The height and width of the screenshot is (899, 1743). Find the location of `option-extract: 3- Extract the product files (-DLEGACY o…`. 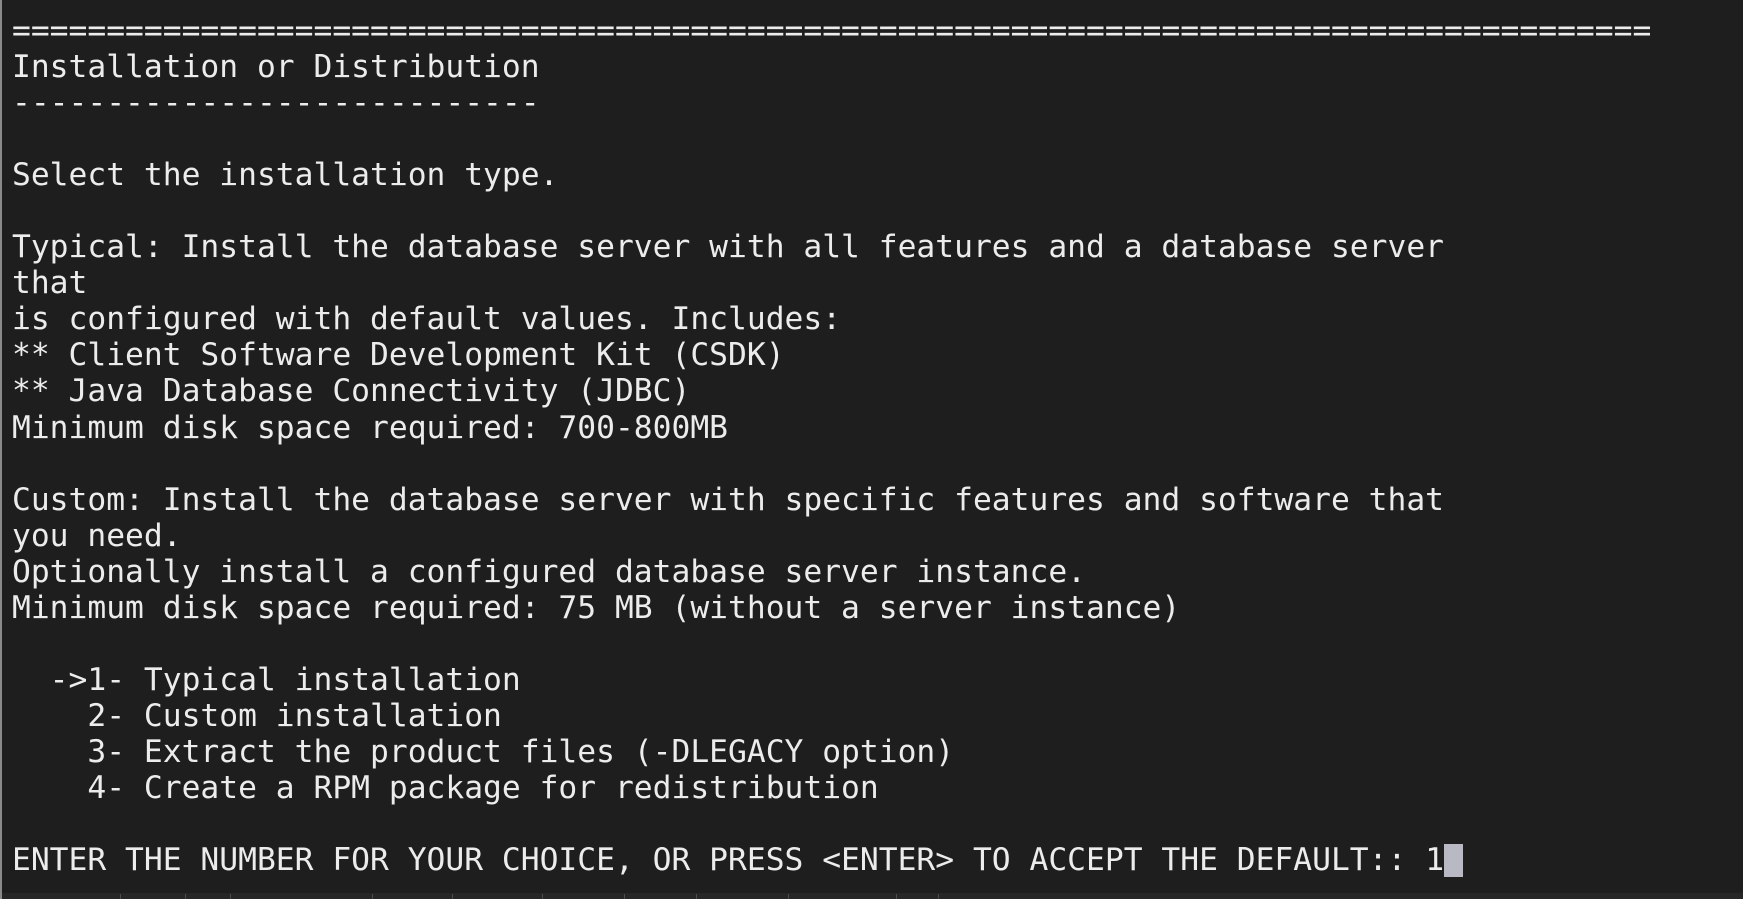

option-extract: 3- Extract the product files (-DLEGACY o… is located at coordinates (483, 751).